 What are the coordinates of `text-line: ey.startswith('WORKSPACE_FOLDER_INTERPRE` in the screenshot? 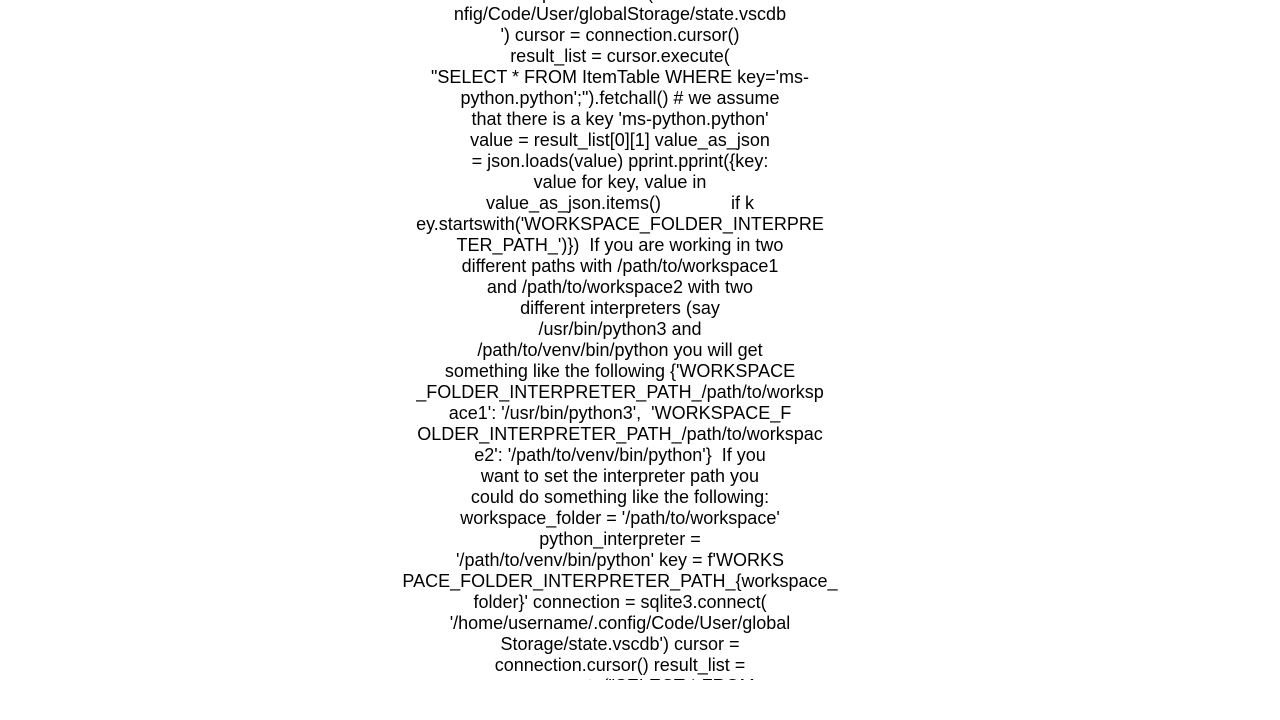 It's located at (620, 224).